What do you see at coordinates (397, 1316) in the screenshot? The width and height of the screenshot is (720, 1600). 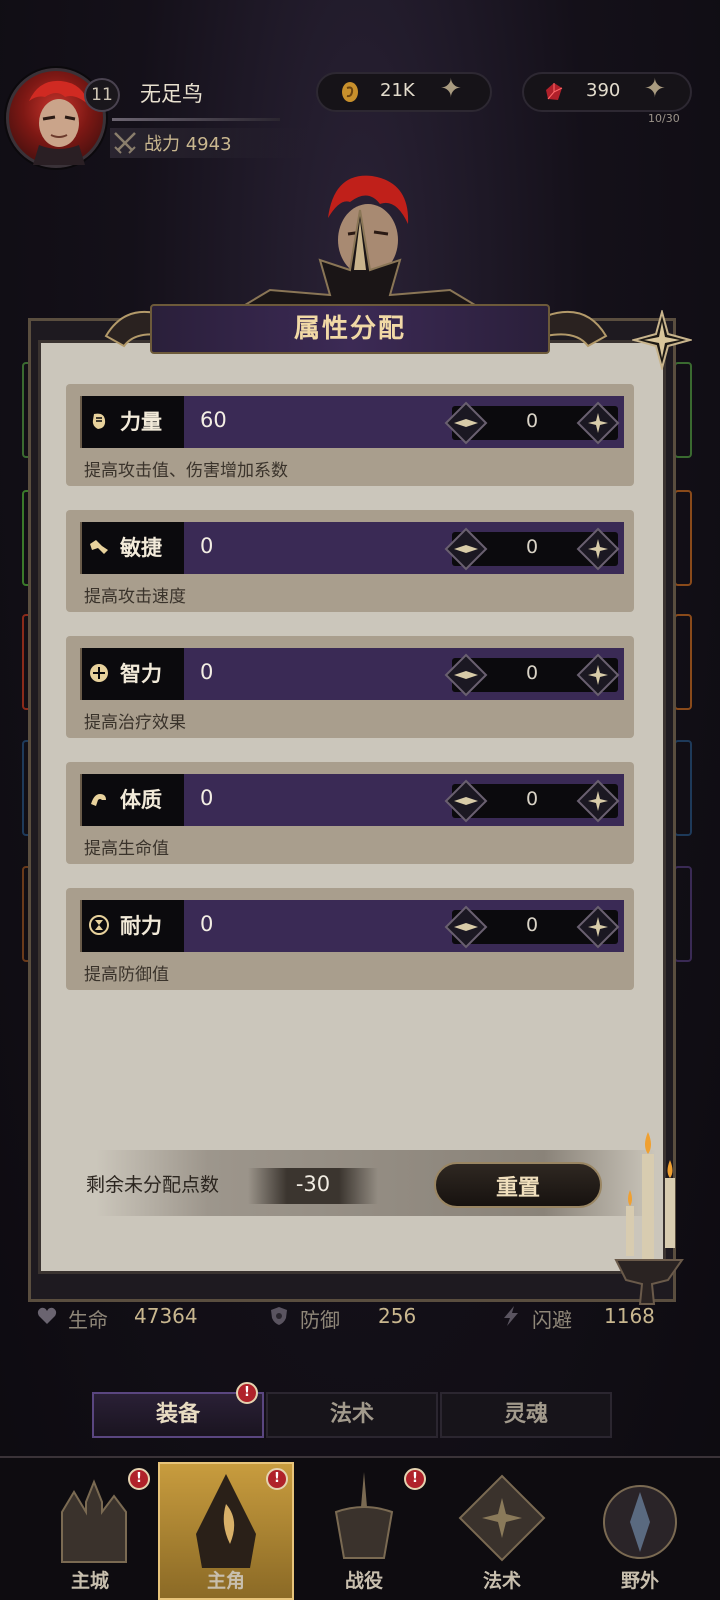 I see `defense-value: 256` at bounding box center [397, 1316].